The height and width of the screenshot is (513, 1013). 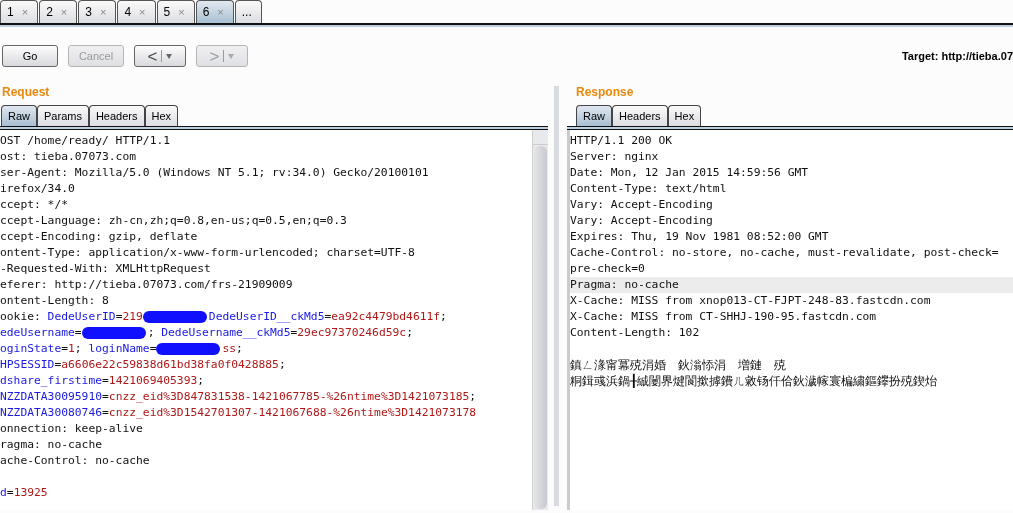 What do you see at coordinates (207, 333) in the screenshot?
I see `code-line: edeUsername= ; DedeUsername__ckMd5=29ec97370246d59c;` at bounding box center [207, 333].